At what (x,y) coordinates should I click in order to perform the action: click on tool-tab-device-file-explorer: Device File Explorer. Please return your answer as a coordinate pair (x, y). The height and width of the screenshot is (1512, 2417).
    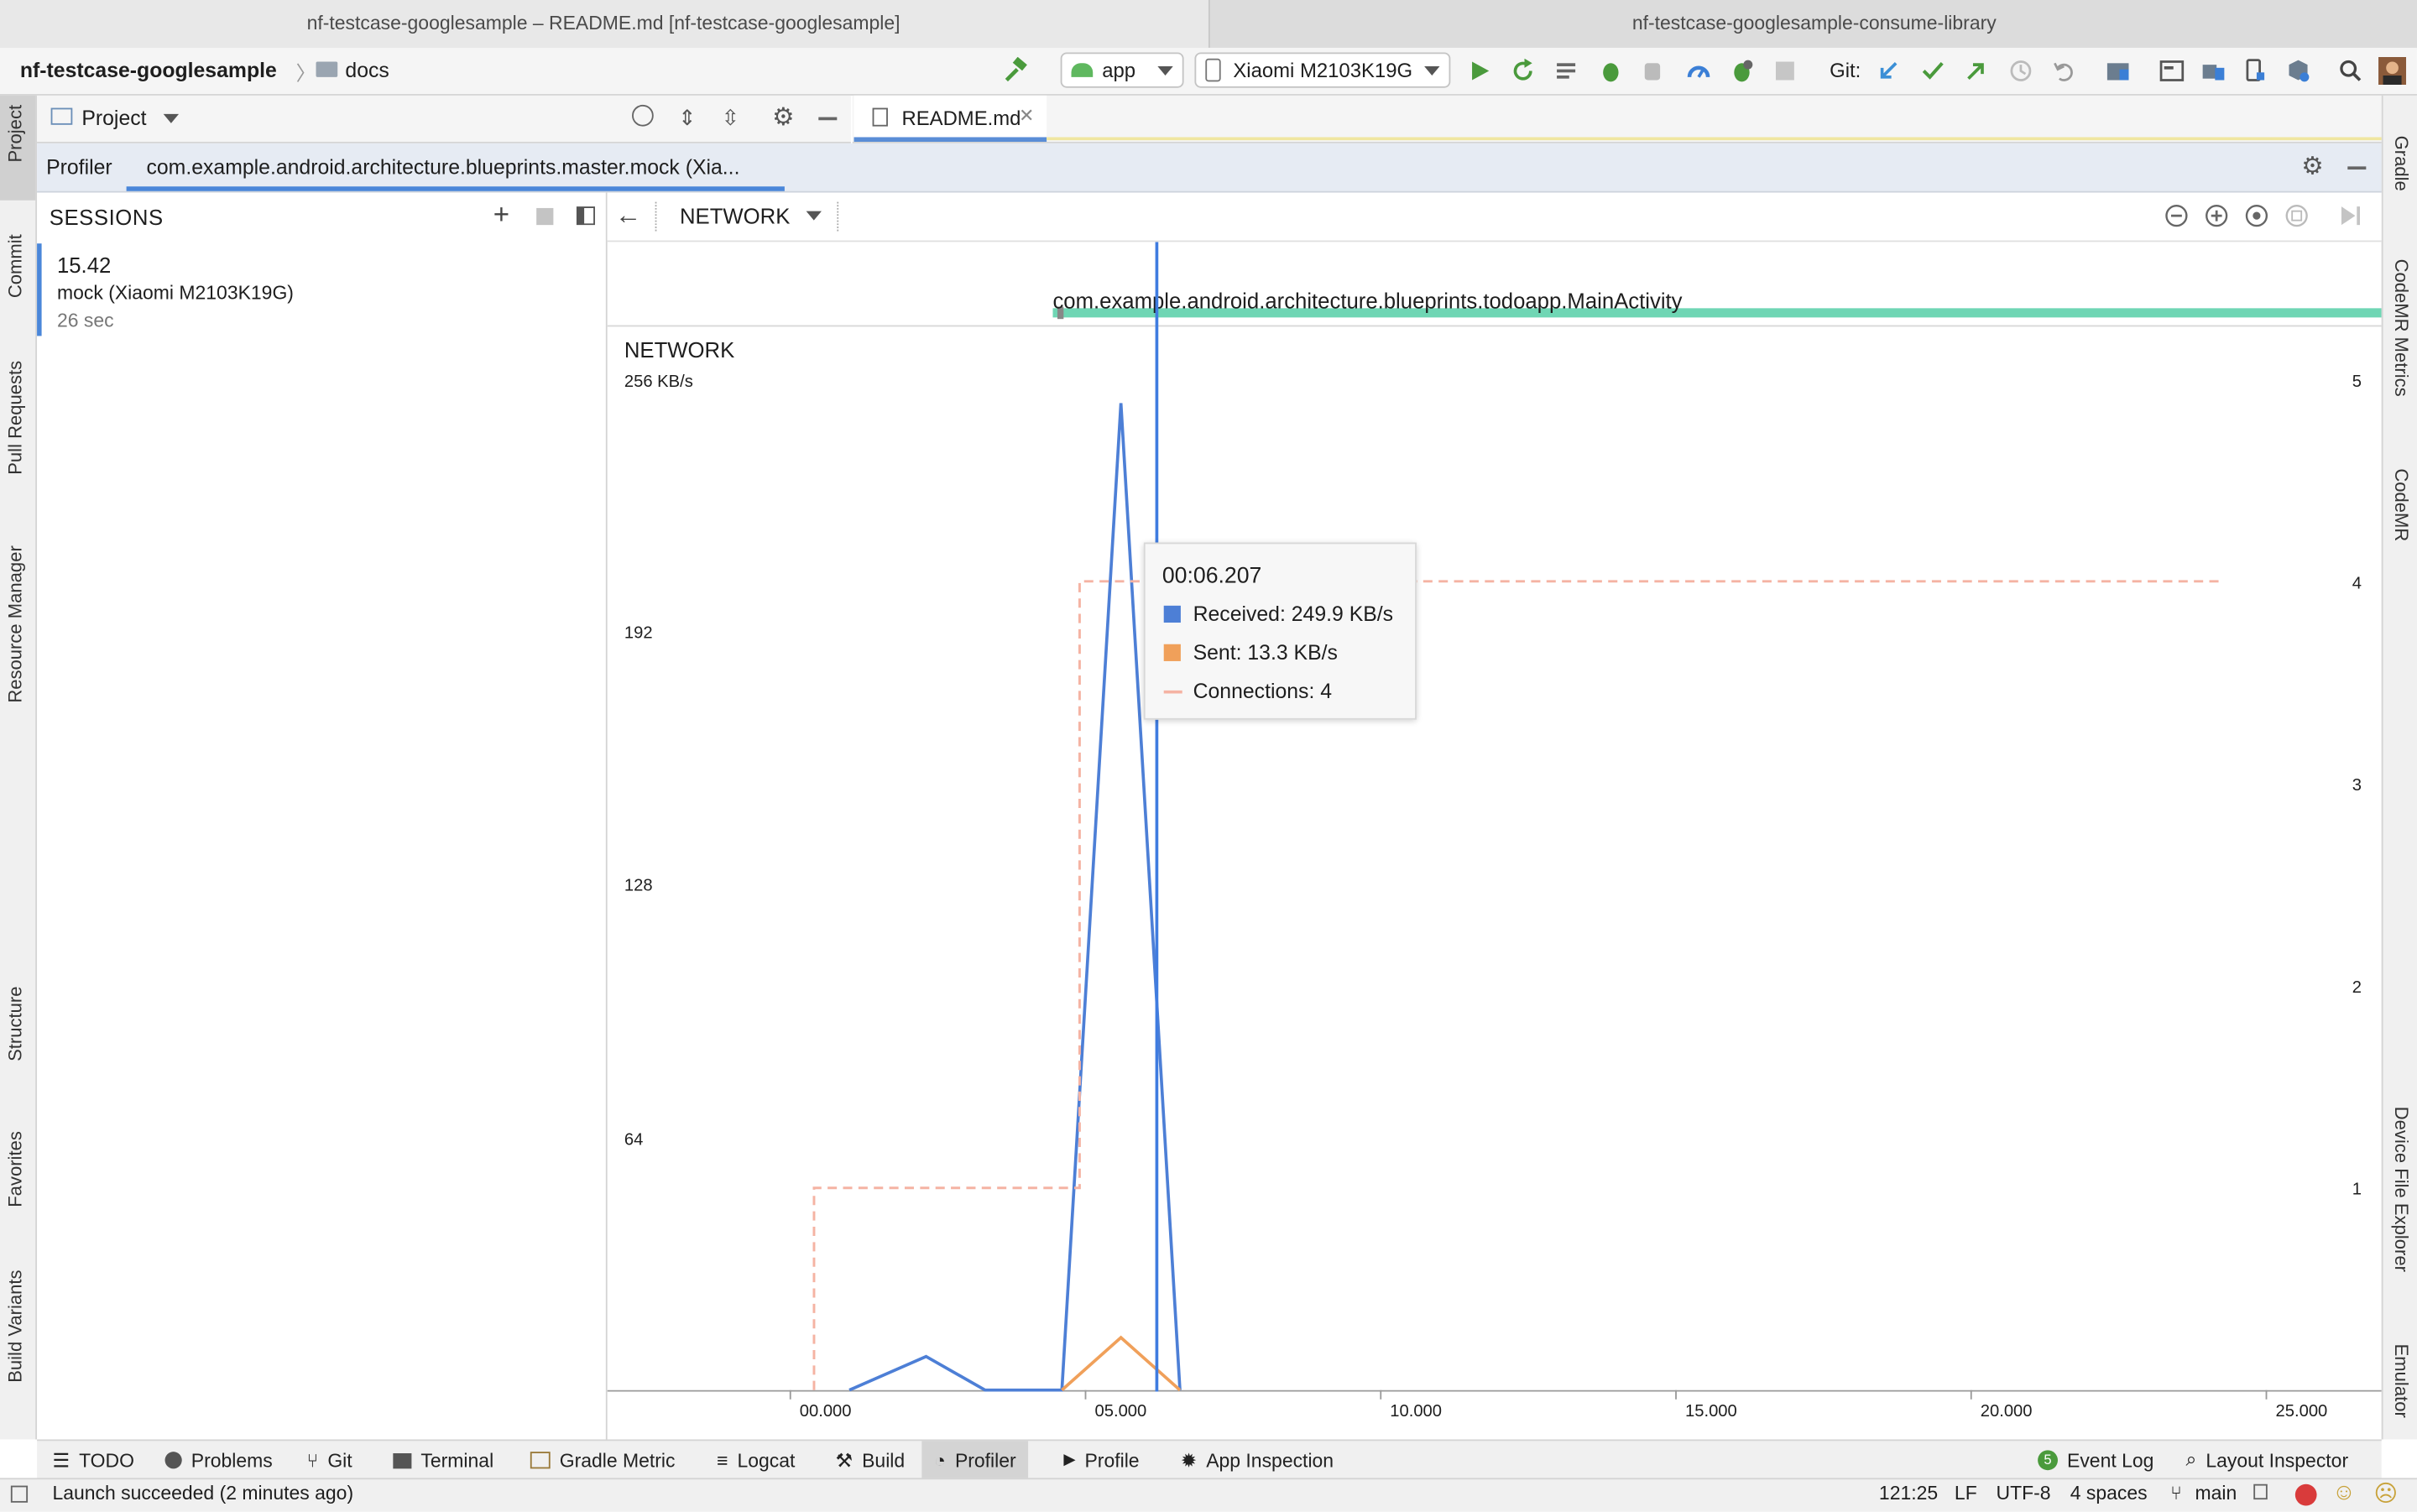
    Looking at the image, I should click on (2402, 1190).